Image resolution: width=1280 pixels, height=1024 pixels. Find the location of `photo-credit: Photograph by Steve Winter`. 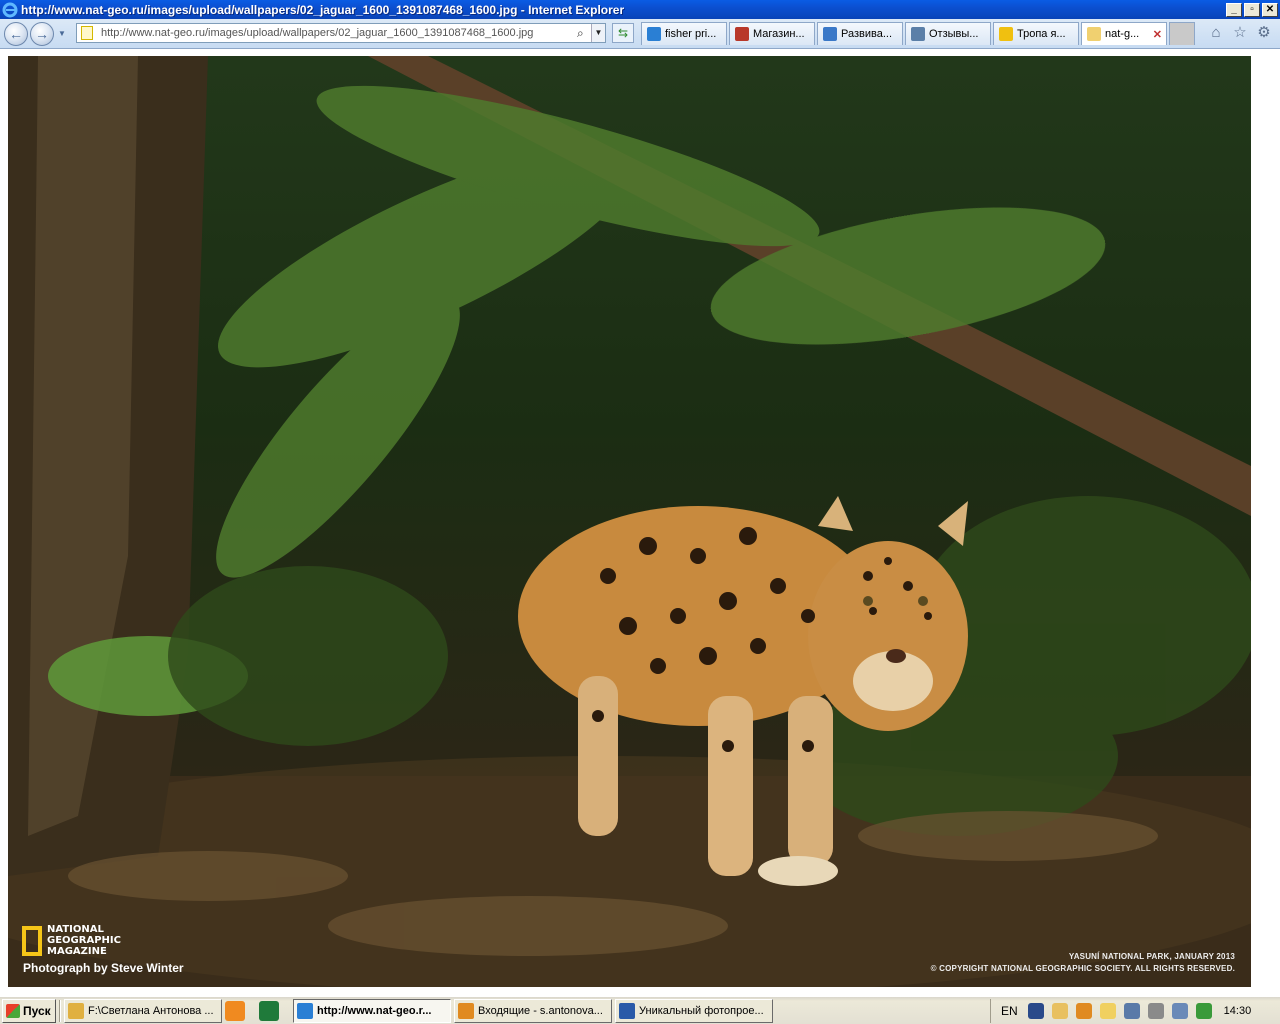

photo-credit: Photograph by Steve Winter is located at coordinates (103, 968).